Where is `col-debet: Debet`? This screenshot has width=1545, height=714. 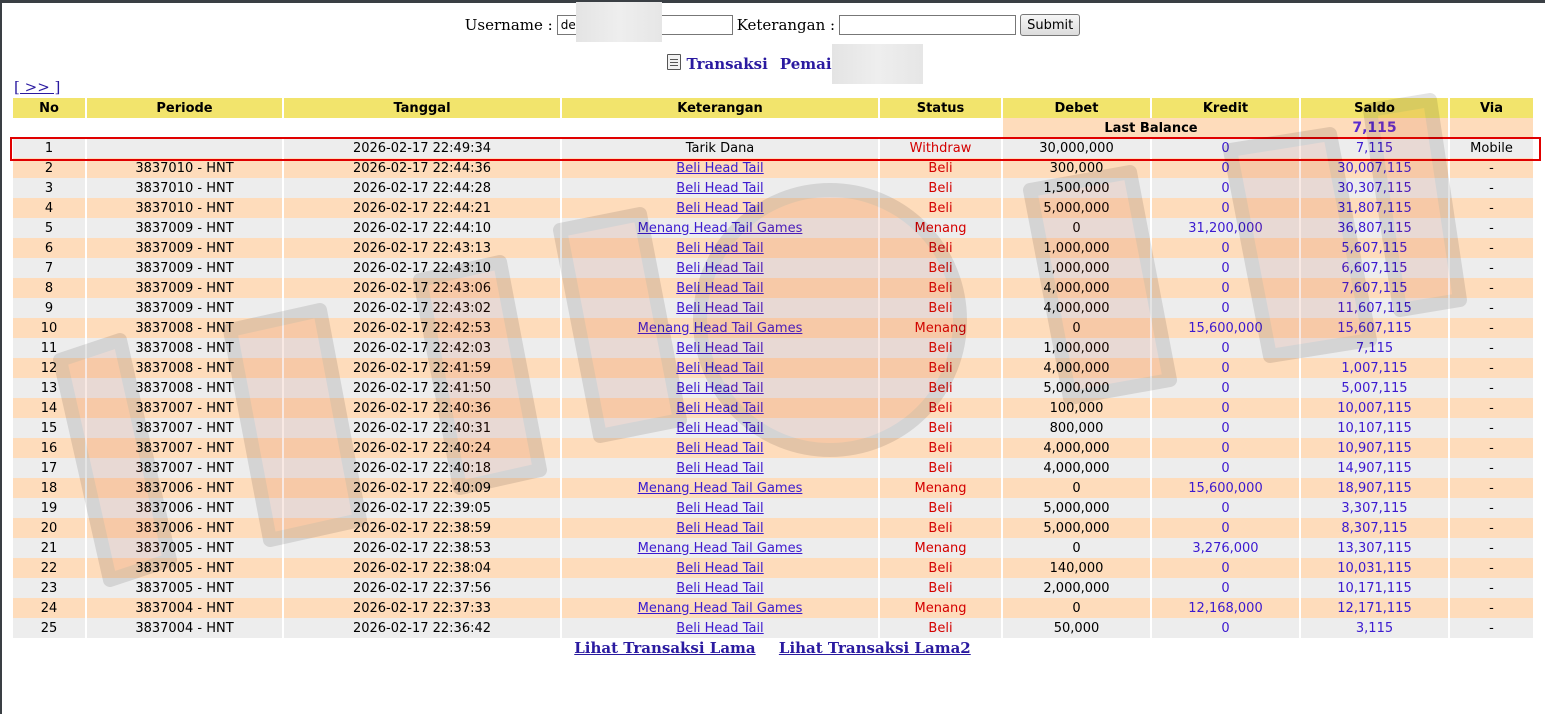
col-debet: Debet is located at coordinates (1076, 108).